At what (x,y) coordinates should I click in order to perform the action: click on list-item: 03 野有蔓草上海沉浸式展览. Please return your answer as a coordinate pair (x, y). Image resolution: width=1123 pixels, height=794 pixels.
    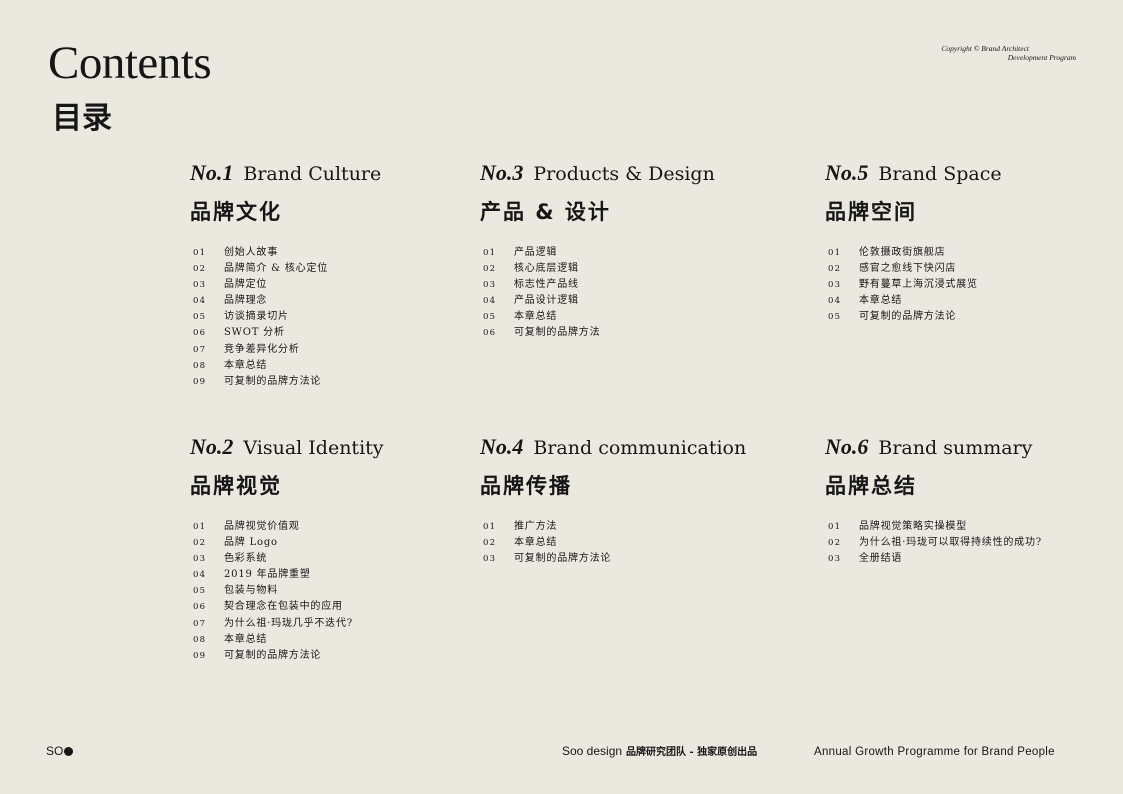
    Looking at the image, I should click on (975, 285).